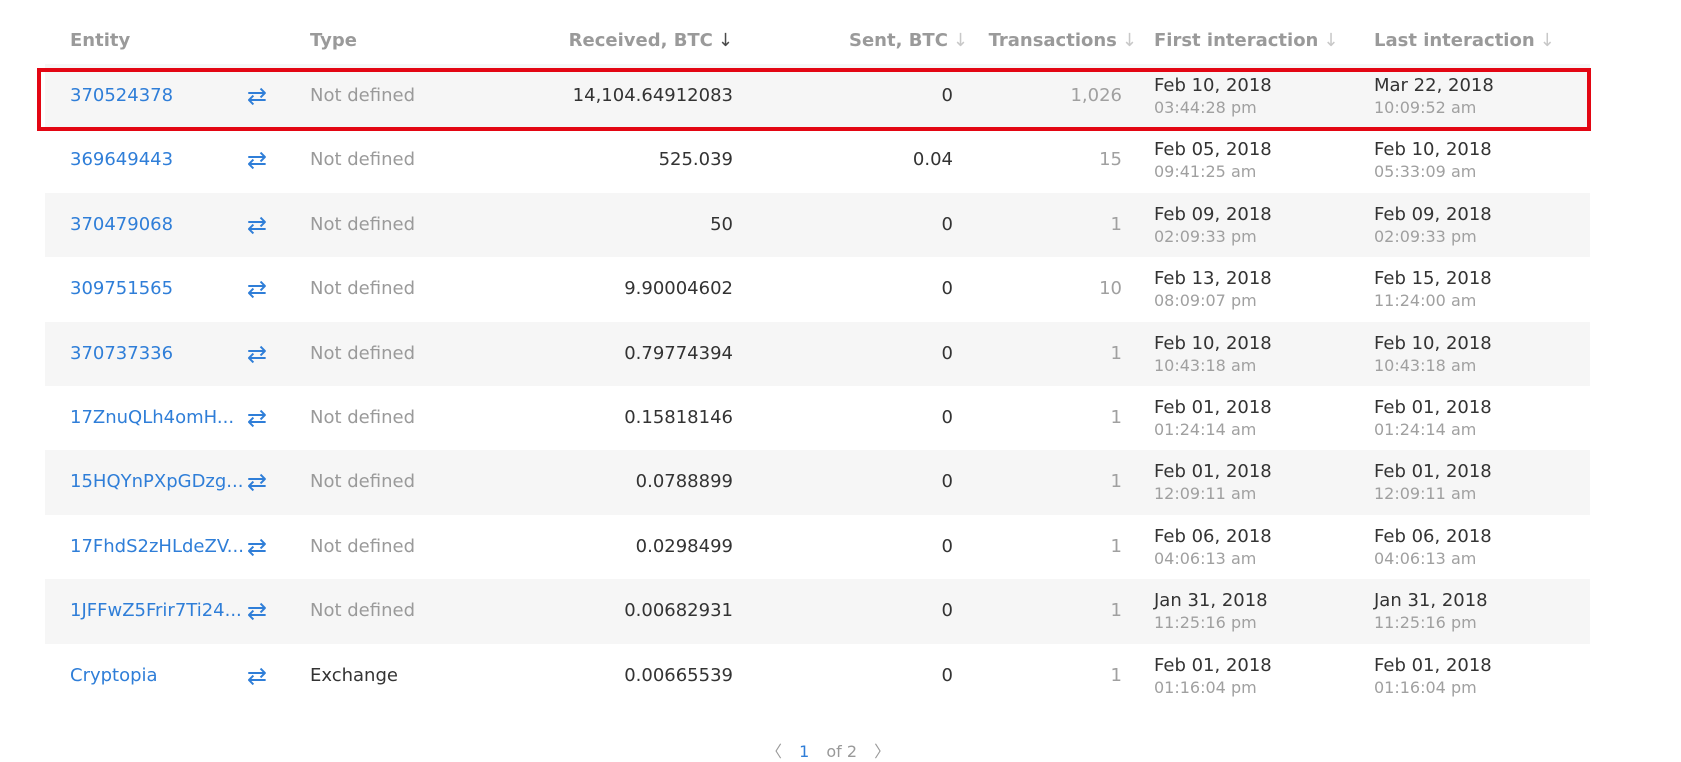  Describe the element at coordinates (114, 676) in the screenshot. I see `entity-link: Cryptopia` at that location.